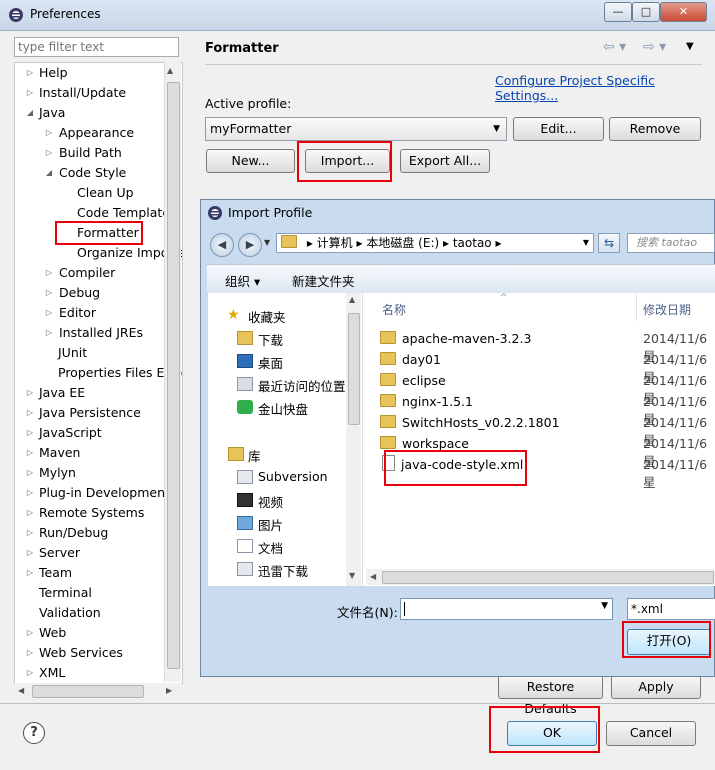 The image size is (715, 770). I want to click on tree-item-junit: JUnit, so click(72, 353).